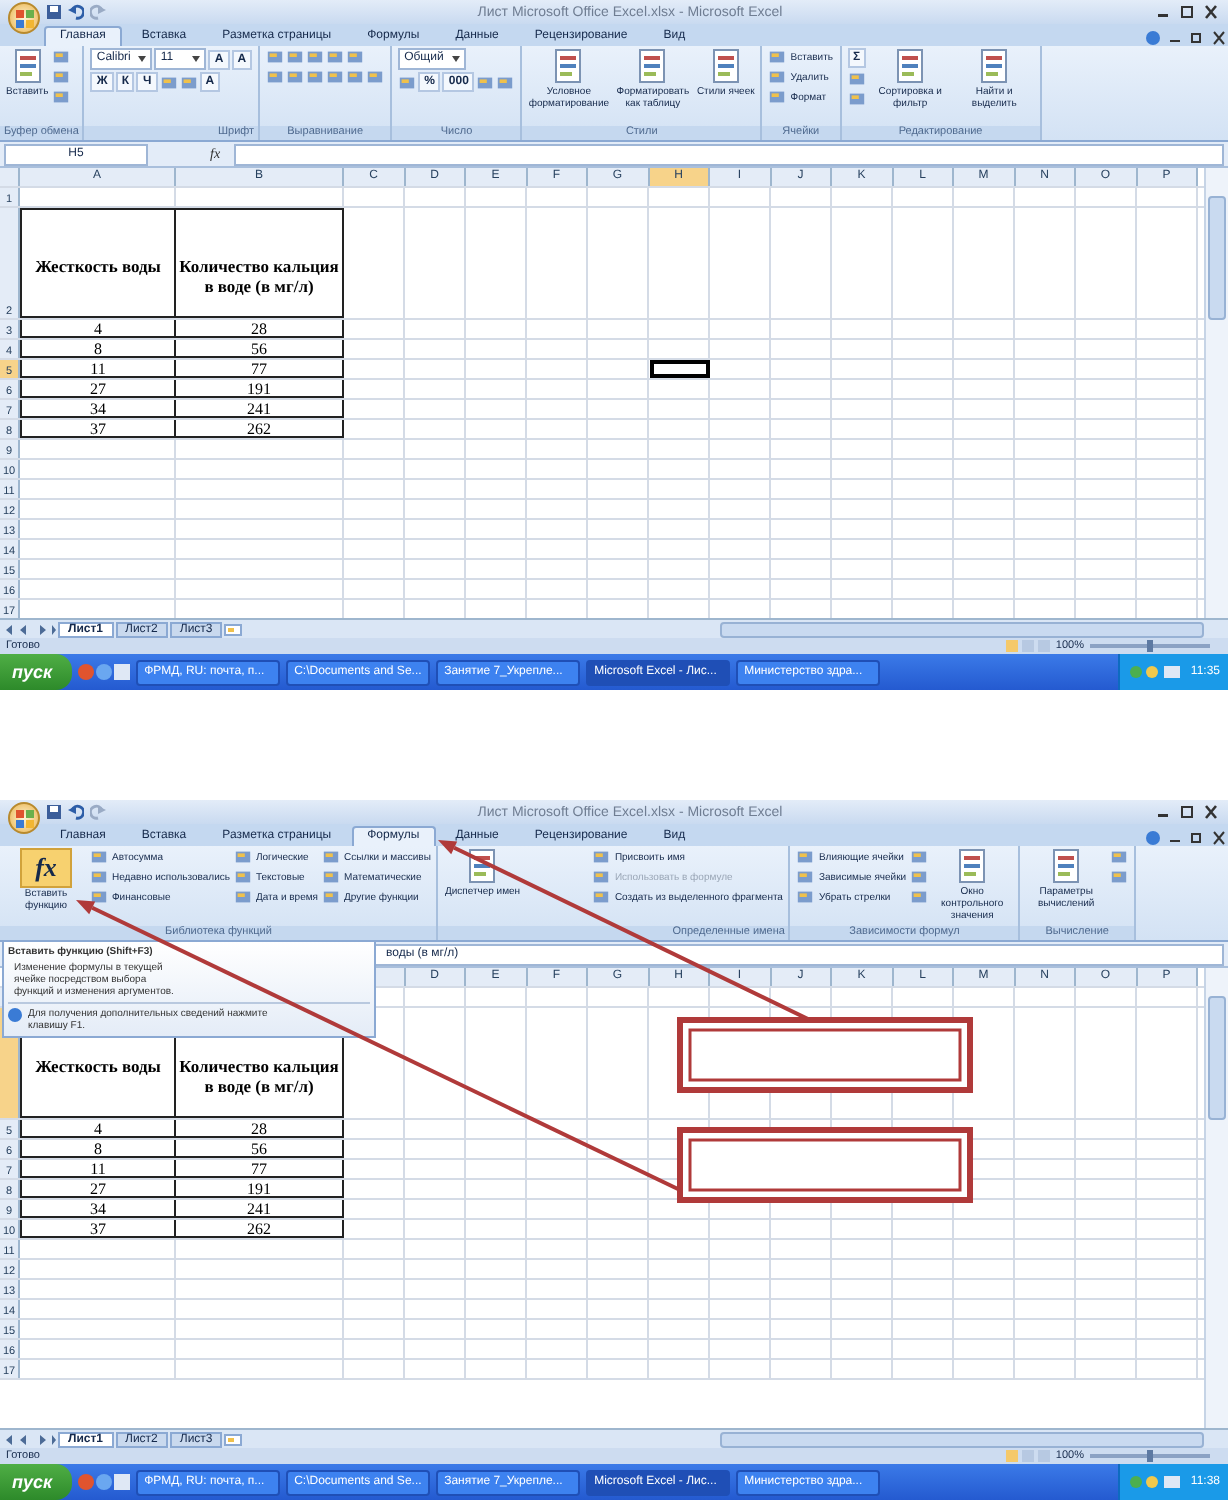 The width and height of the screenshot is (1228, 1500). What do you see at coordinates (10, 177) in the screenshot?
I see `select-all-button` at bounding box center [10, 177].